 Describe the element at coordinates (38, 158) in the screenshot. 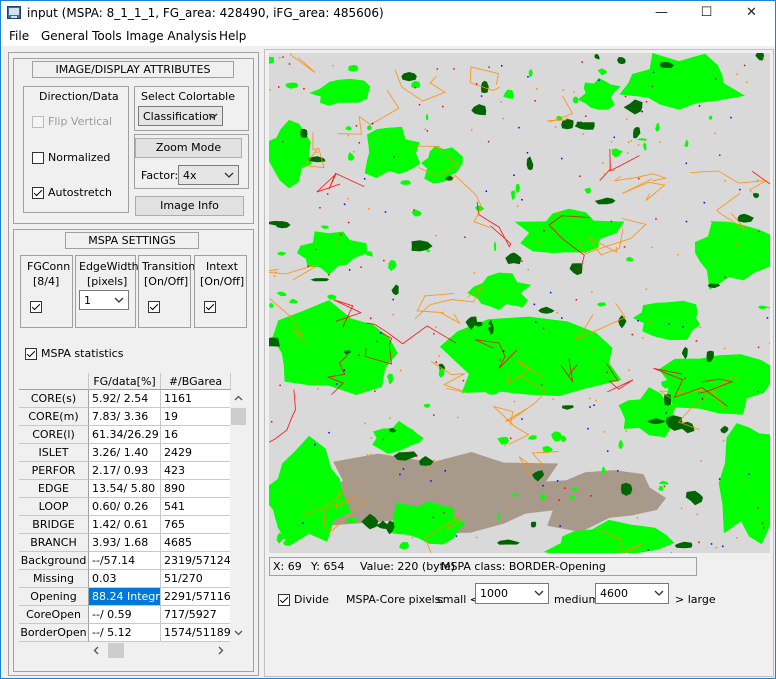

I see `normalized-checkbox` at that location.